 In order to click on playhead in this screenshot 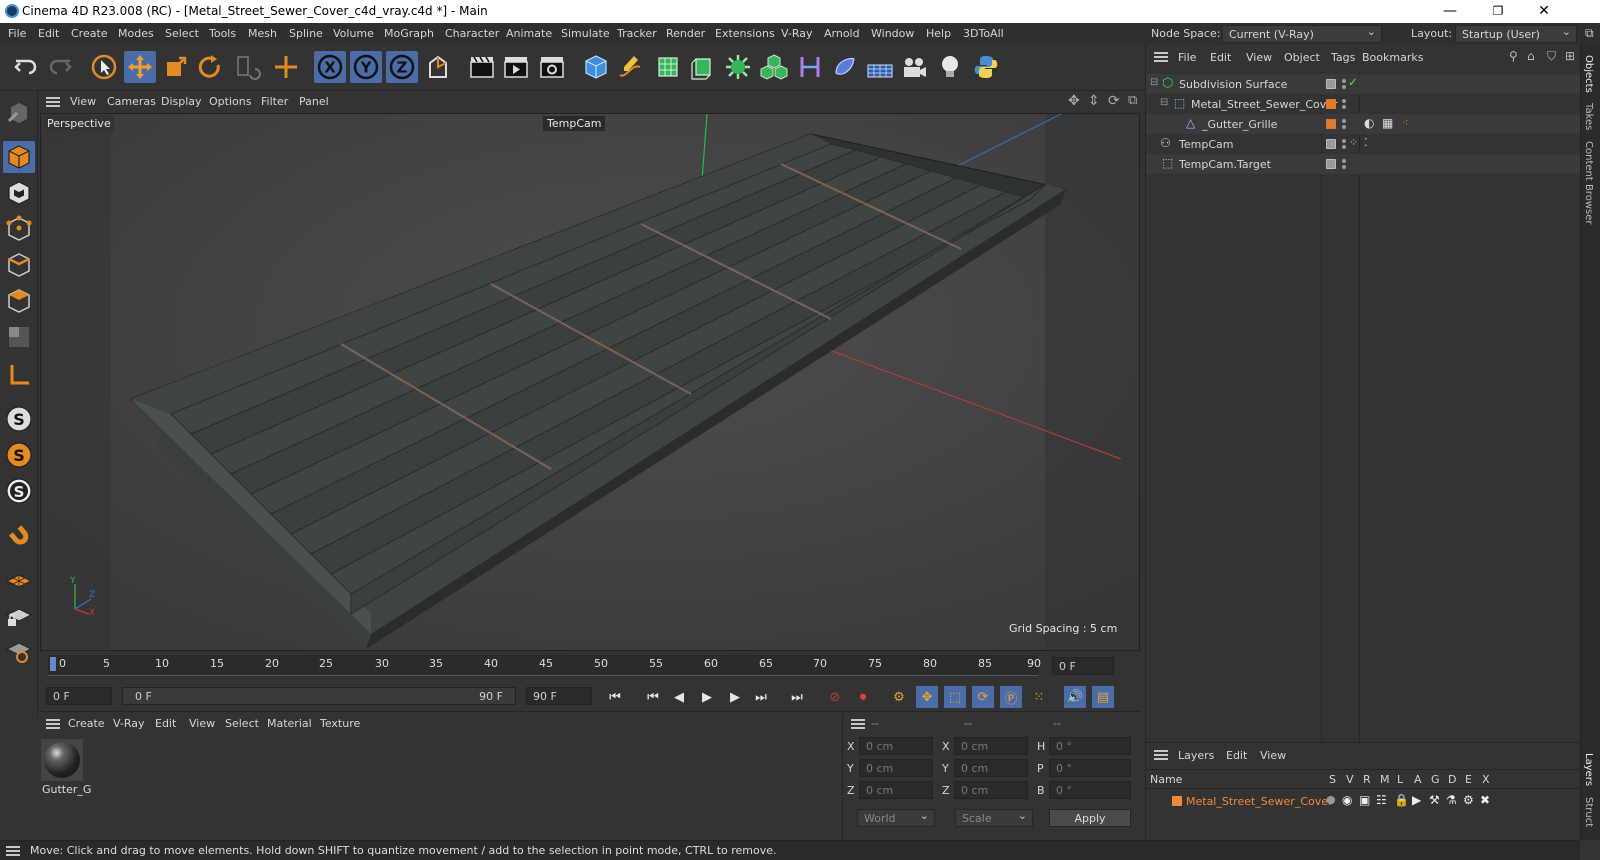, I will do `click(53, 664)`.